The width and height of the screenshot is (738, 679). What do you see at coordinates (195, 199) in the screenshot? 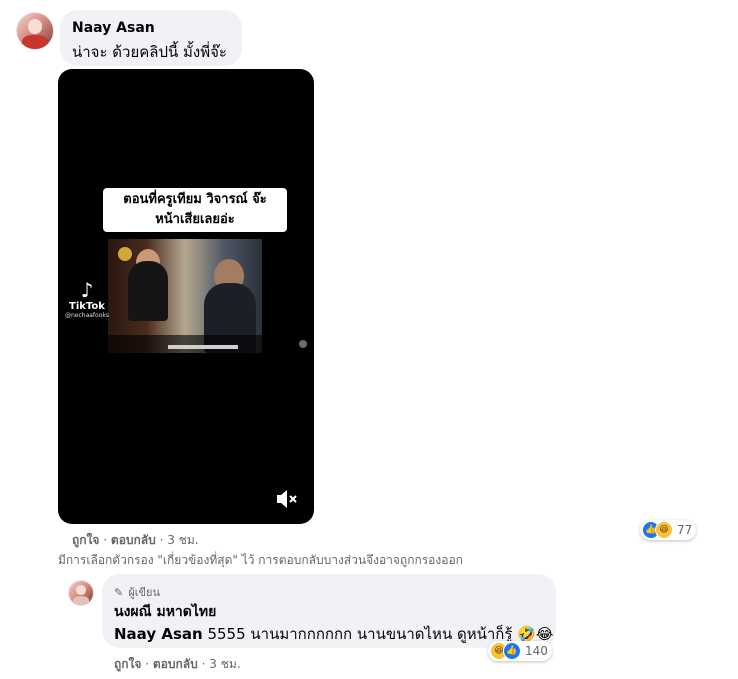
I see `video-caption-line1: ตอนที่ครูเทียม วิจารณ์ จ๊ะ` at bounding box center [195, 199].